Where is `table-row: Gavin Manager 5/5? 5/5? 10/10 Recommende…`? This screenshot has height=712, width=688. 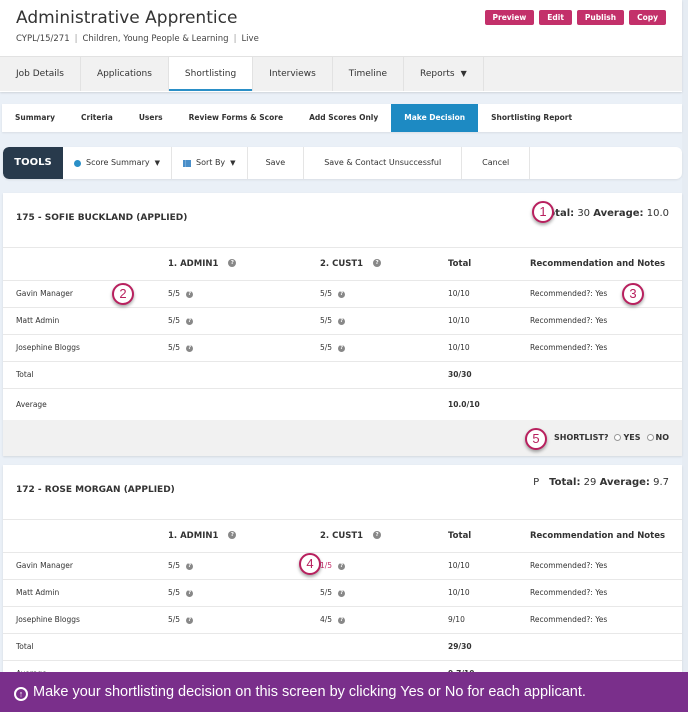
table-row: Gavin Manager 5/5? 5/5? 10/10 Recommende… is located at coordinates (342, 294).